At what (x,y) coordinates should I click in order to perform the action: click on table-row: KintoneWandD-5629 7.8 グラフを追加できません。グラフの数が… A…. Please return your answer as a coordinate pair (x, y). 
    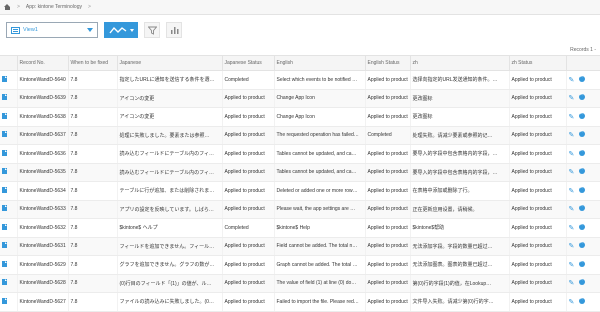
    Looking at the image, I should click on (300, 265).